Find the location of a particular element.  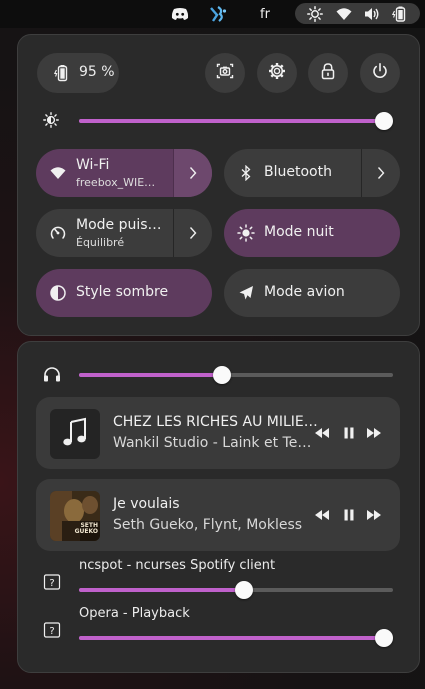

volume-icon is located at coordinates (372, 14).